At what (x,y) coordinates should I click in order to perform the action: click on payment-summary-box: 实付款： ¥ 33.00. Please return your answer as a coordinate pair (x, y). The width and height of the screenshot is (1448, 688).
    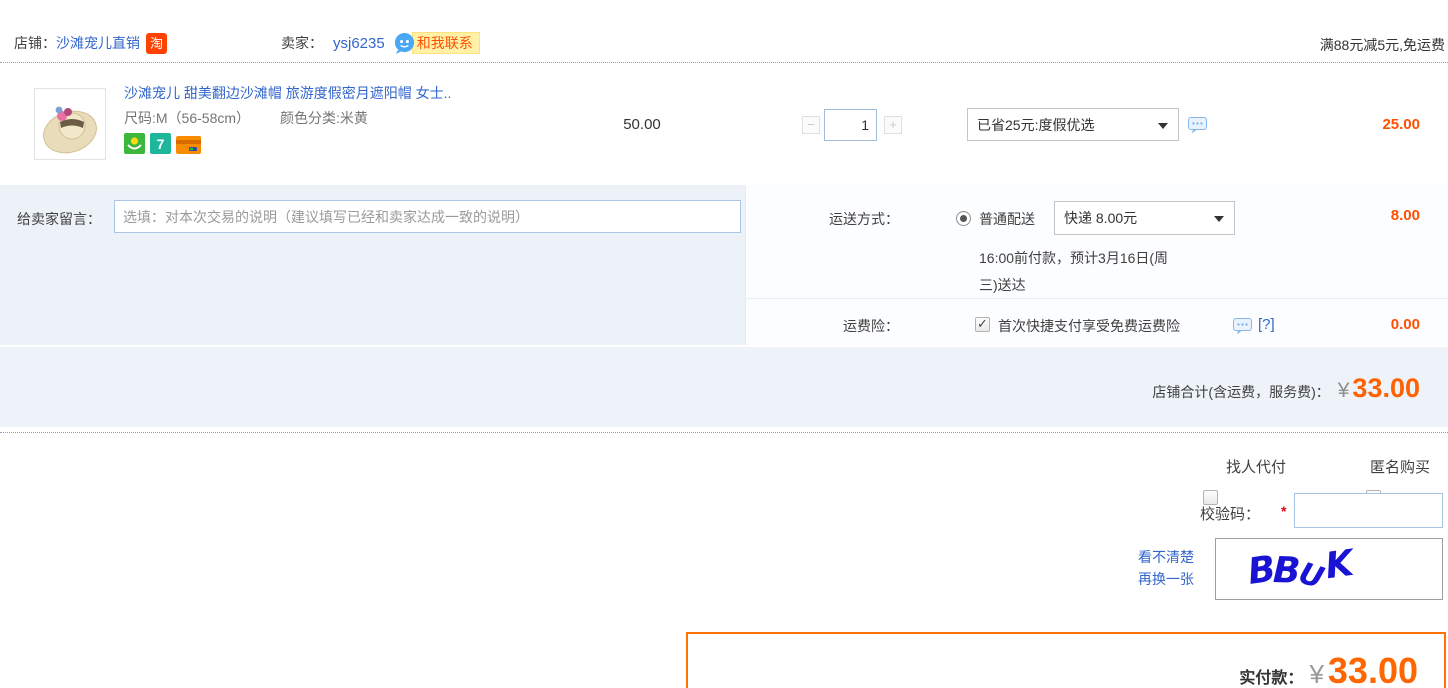
    Looking at the image, I should click on (1066, 660).